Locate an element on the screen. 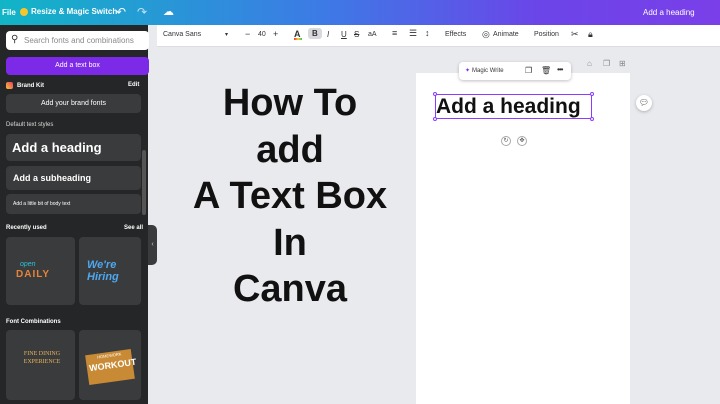 This screenshot has width=720, height=404. edit-brand-kit-link: Edit is located at coordinates (133, 85).